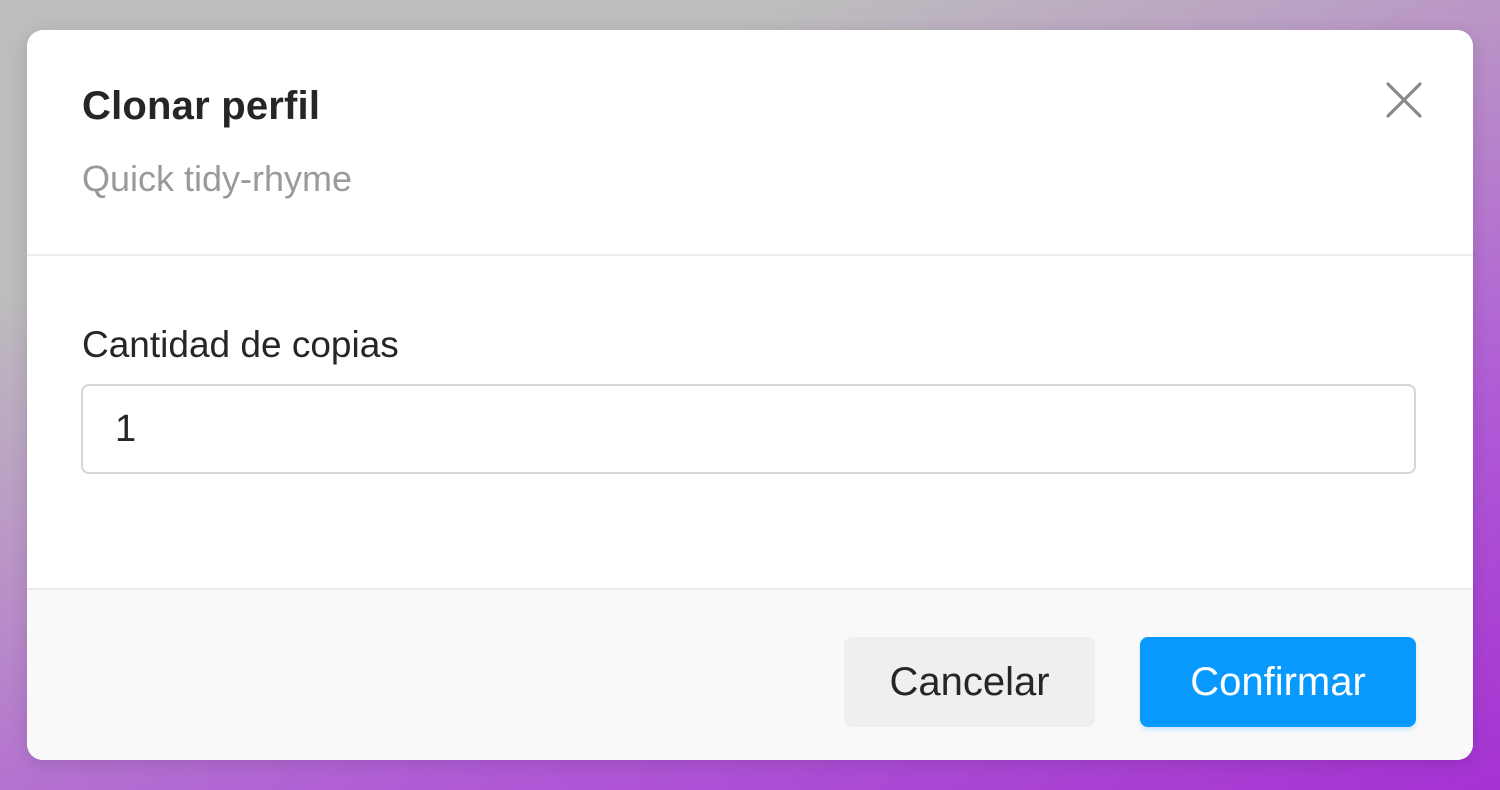 The height and width of the screenshot is (790, 1500). I want to click on cancel-button: Cancelar, so click(969, 682).